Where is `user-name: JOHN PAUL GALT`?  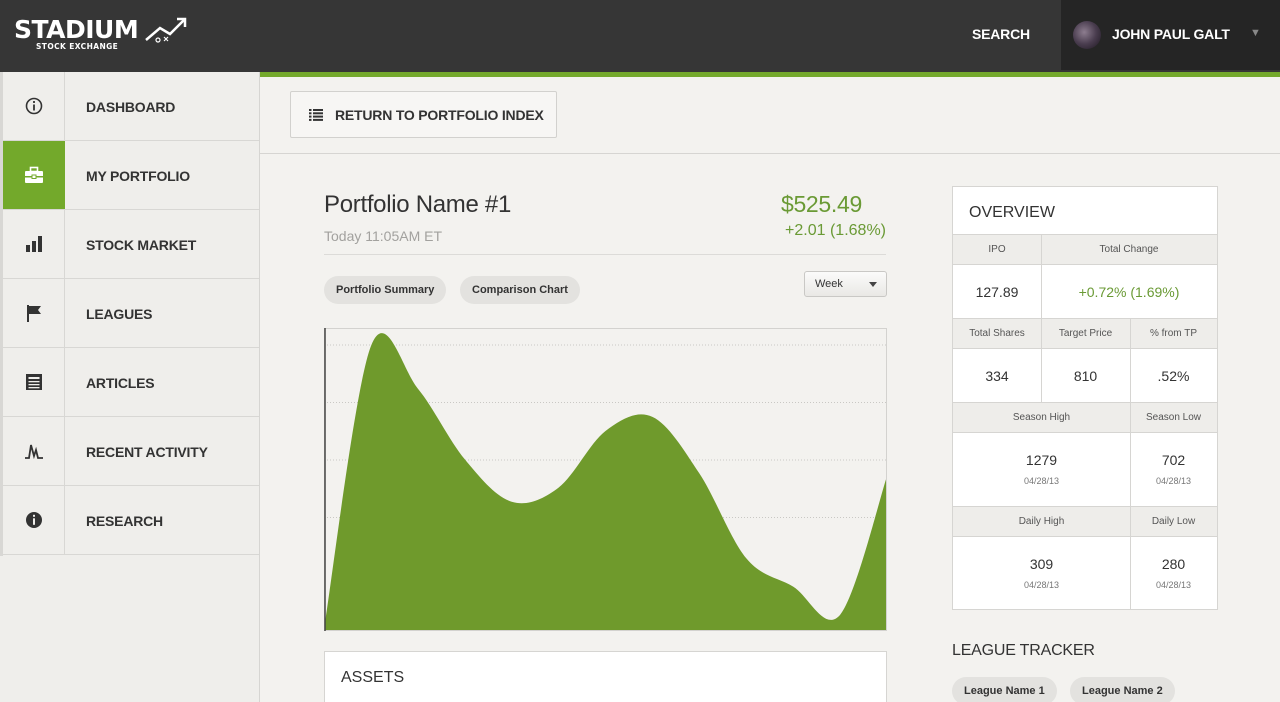
user-name: JOHN PAUL GALT is located at coordinates (1171, 34).